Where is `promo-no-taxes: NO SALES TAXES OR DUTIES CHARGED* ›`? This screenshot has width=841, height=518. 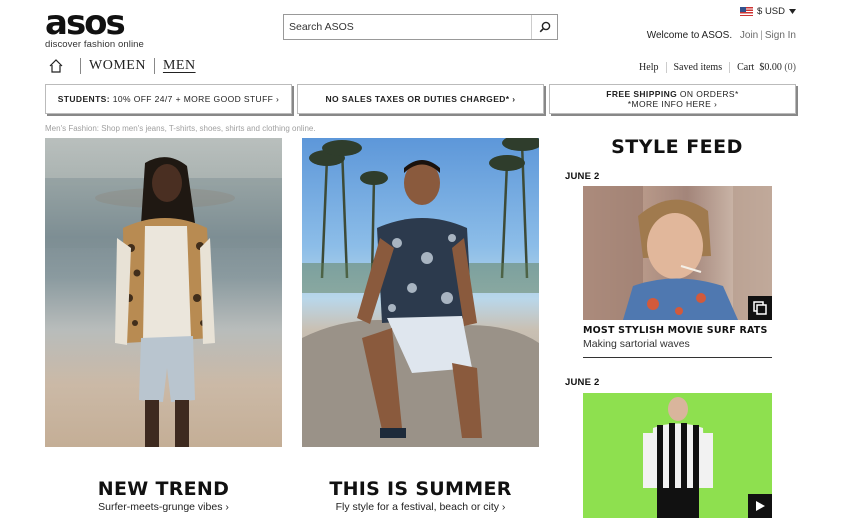 promo-no-taxes: NO SALES TAXES OR DUTIES CHARGED* › is located at coordinates (420, 99).